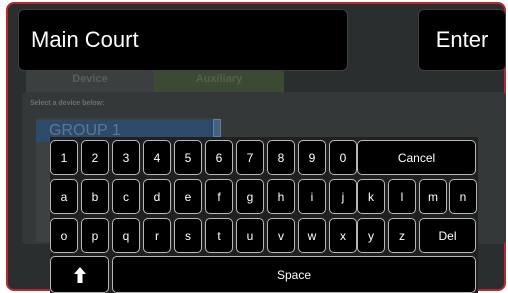 Image resolution: width=508 pixels, height=293 pixels. I want to click on key-n: n, so click(463, 196).